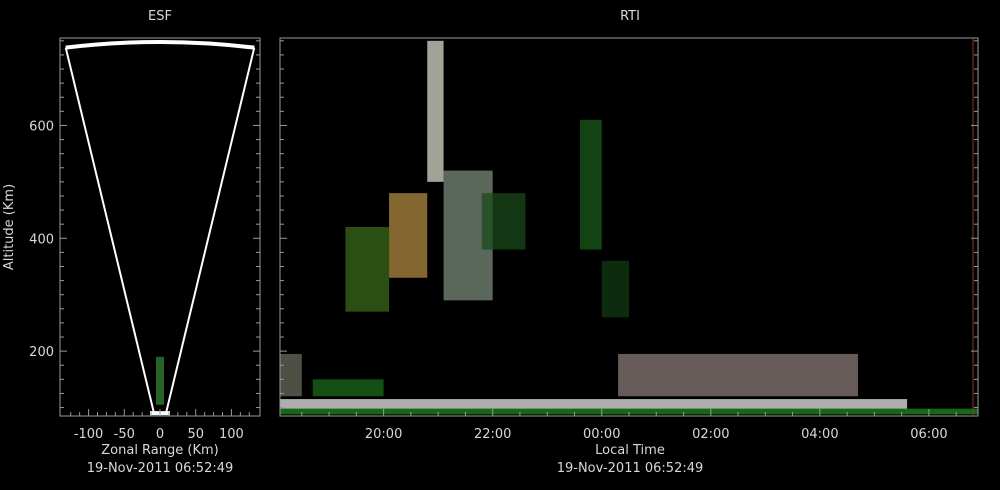 This screenshot has width=1000, height=490. Describe the element at coordinates (160, 44) in the screenshot. I see `esf-fan-arc` at that location.